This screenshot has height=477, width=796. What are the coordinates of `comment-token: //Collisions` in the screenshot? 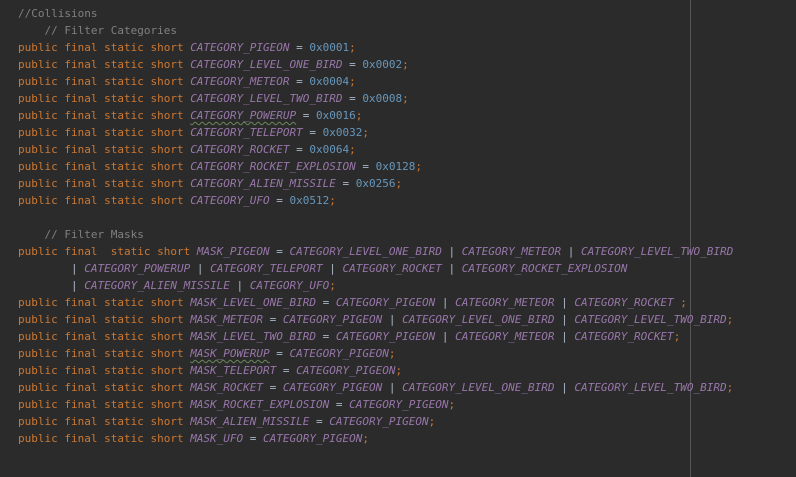 It's located at (58, 13).